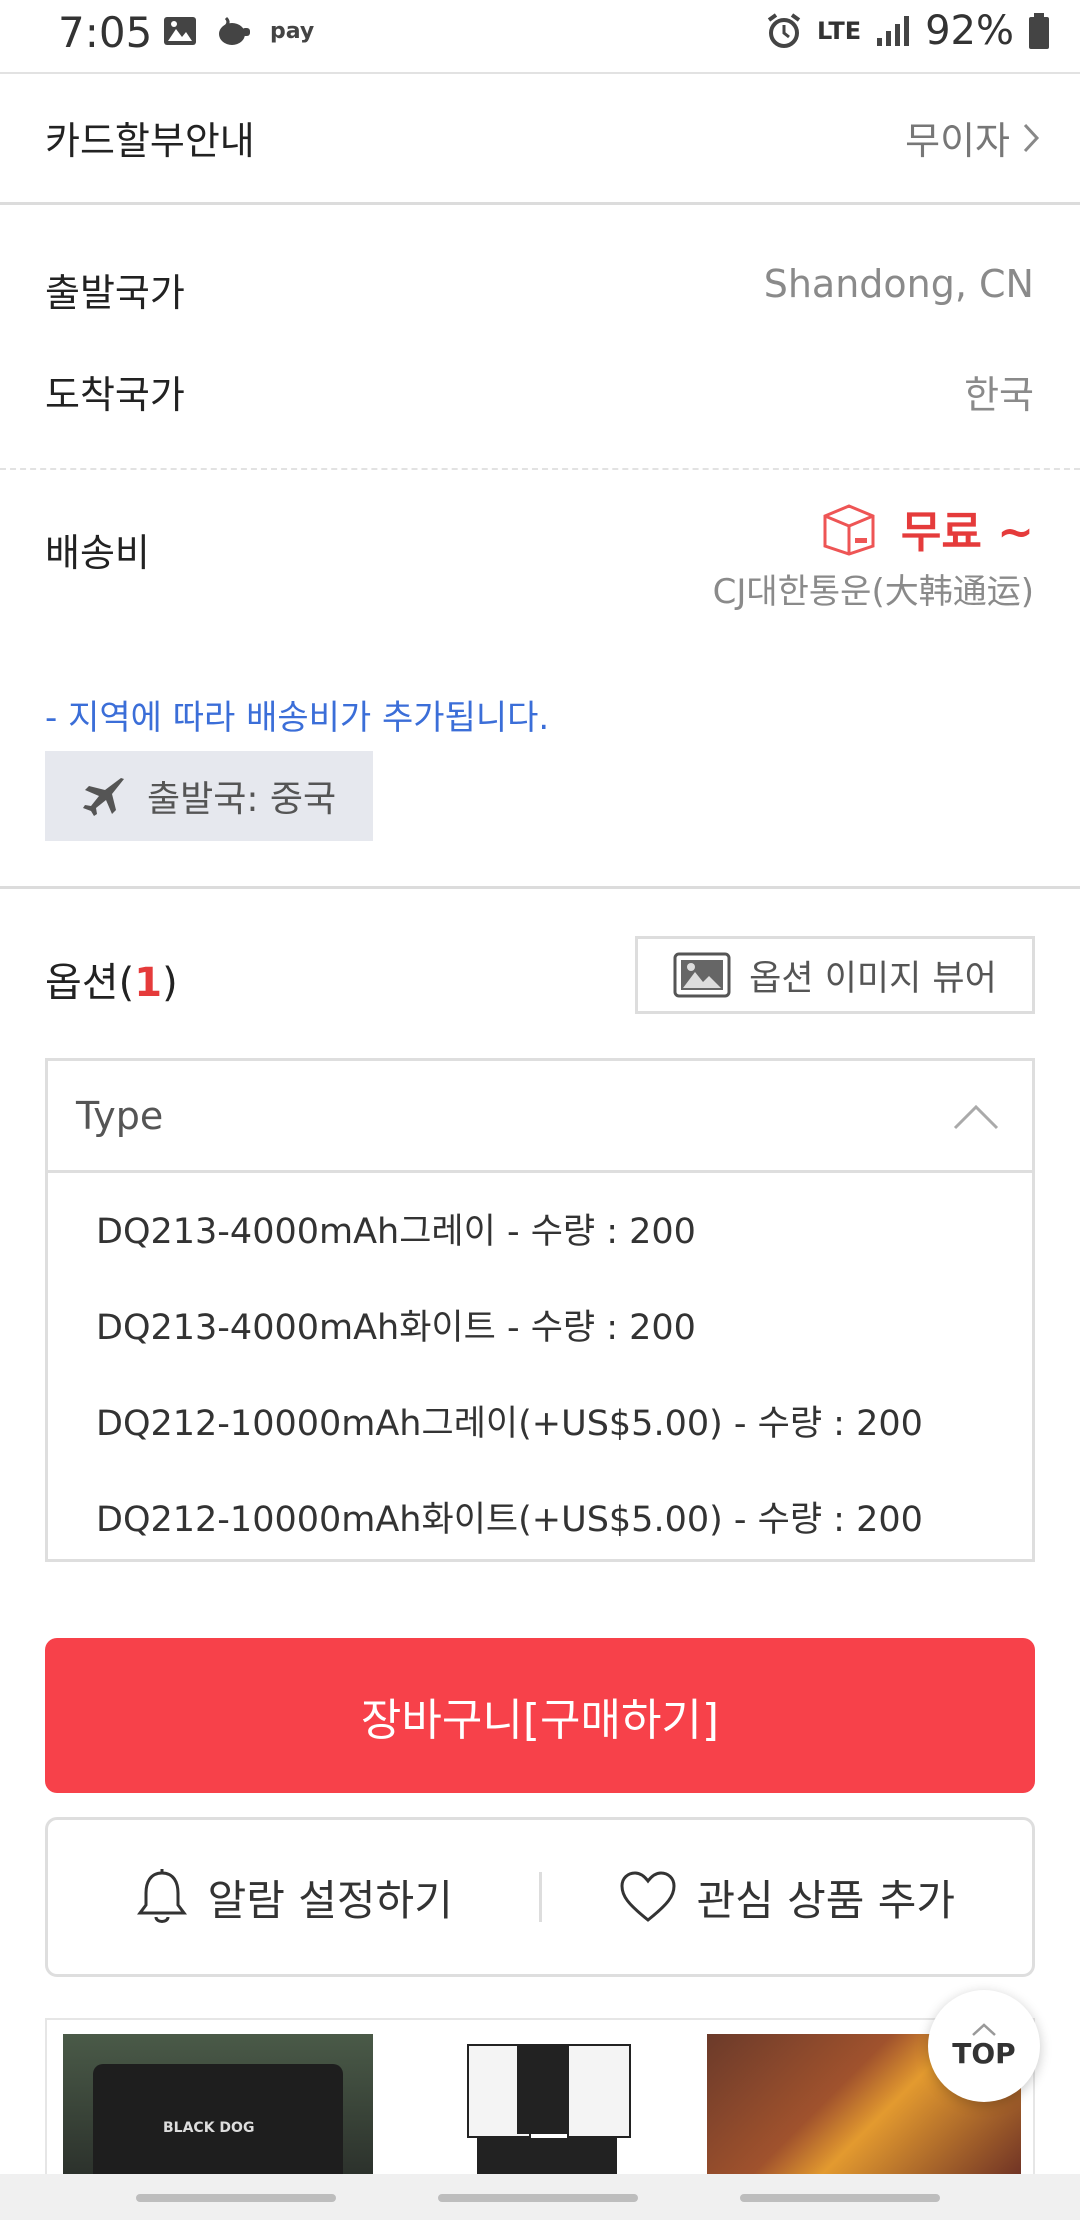  Describe the element at coordinates (1031, 137) in the screenshot. I see `chevron-right-icon` at that location.